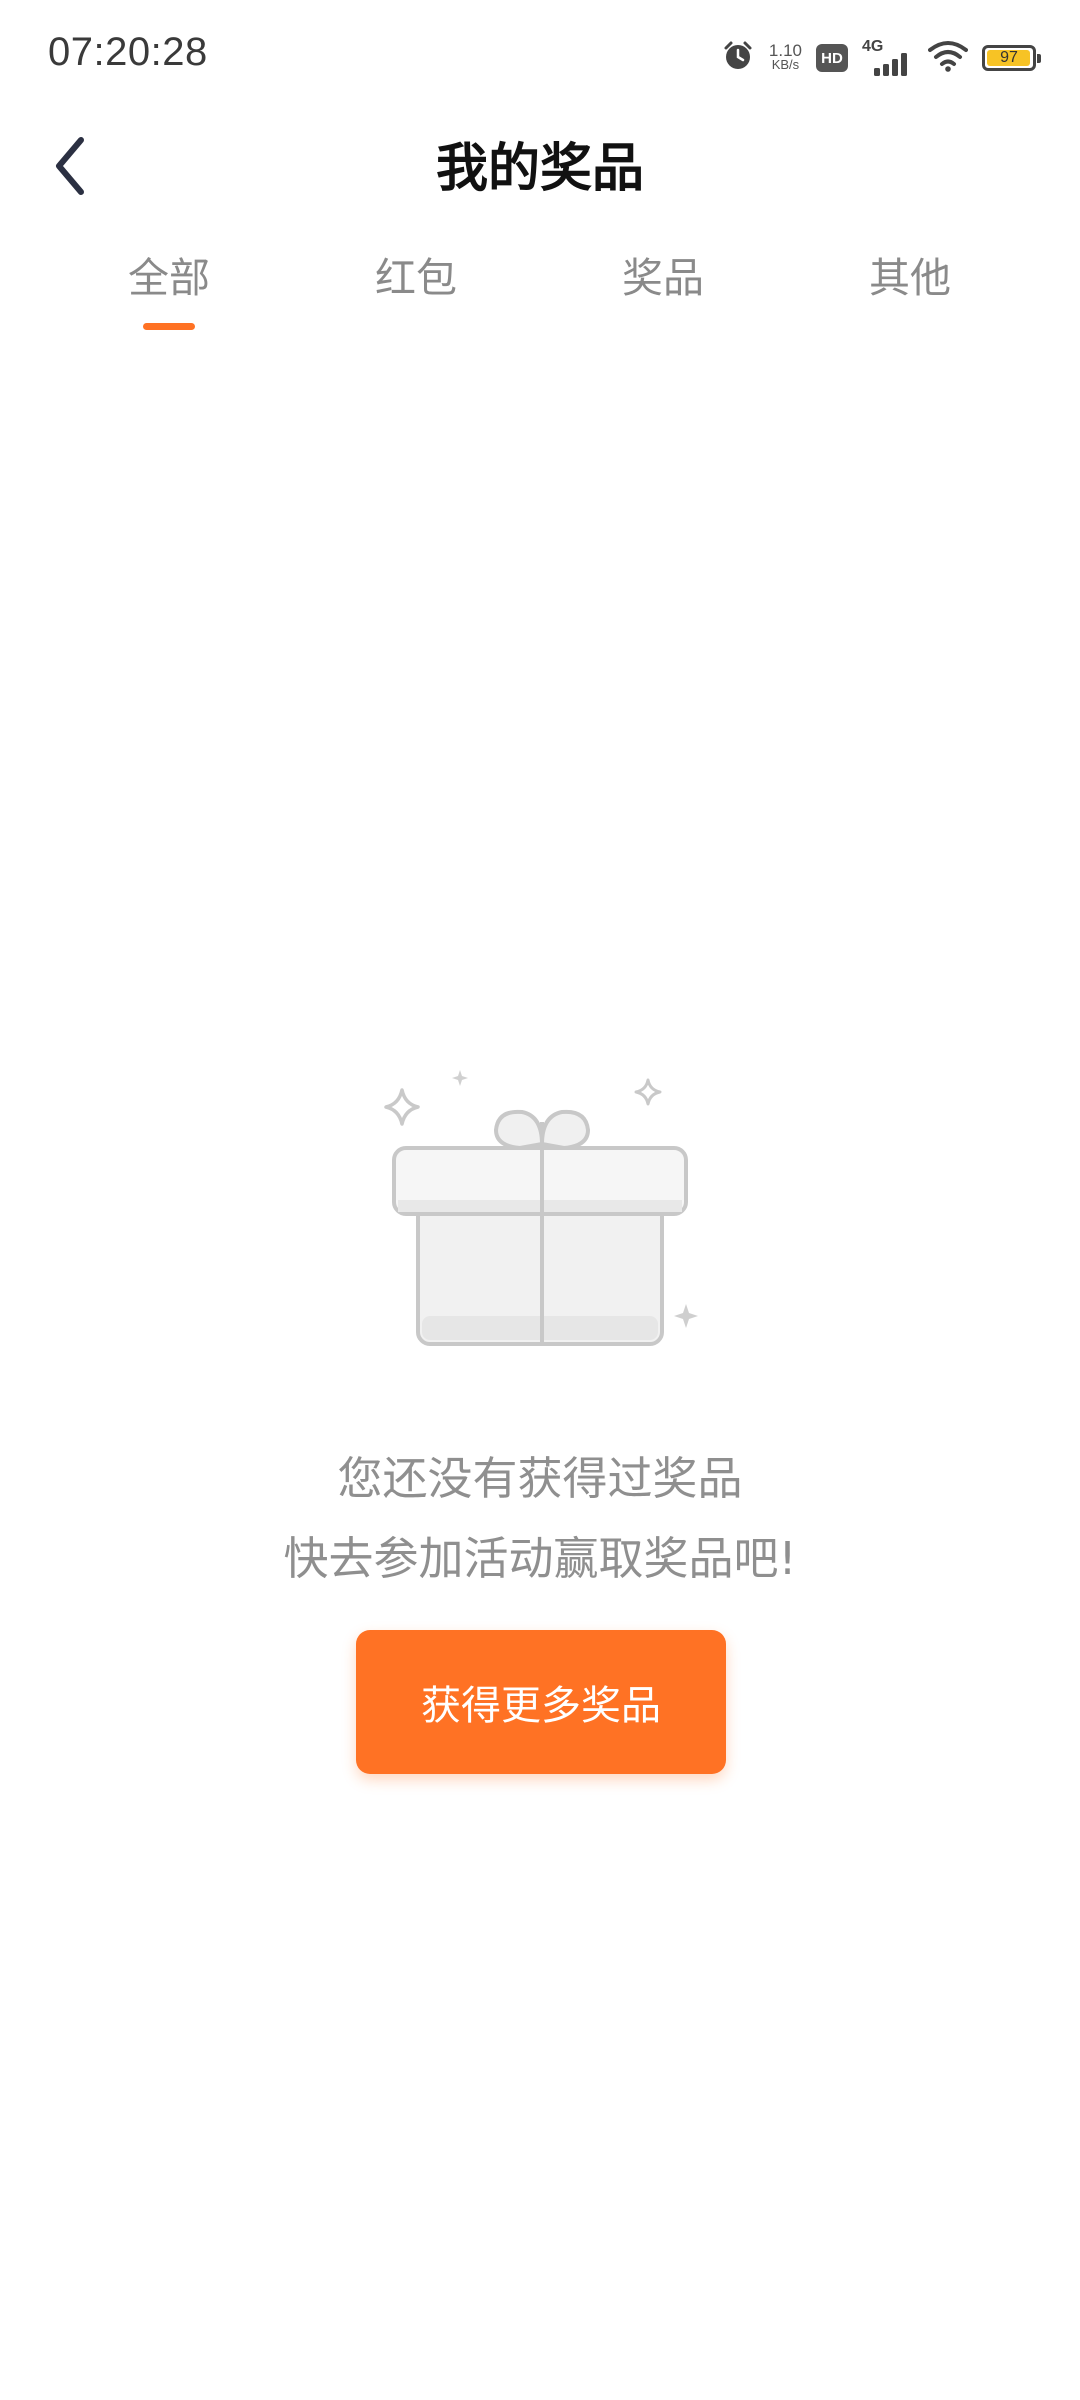 This screenshot has height=2400, width=1080. What do you see at coordinates (128, 52) in the screenshot?
I see `status-time: 07:20:28` at bounding box center [128, 52].